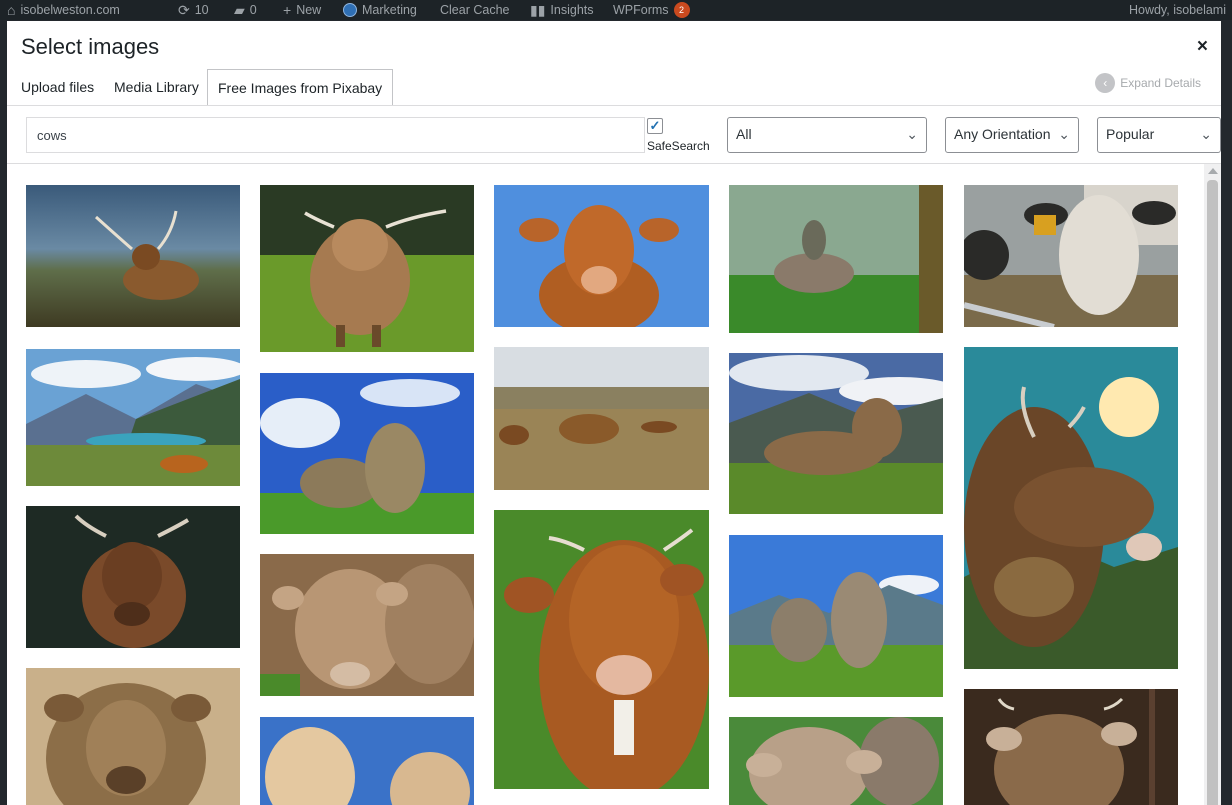  Describe the element at coordinates (184, 10) in the screenshot. I see `updates-icon: ⟳` at that location.